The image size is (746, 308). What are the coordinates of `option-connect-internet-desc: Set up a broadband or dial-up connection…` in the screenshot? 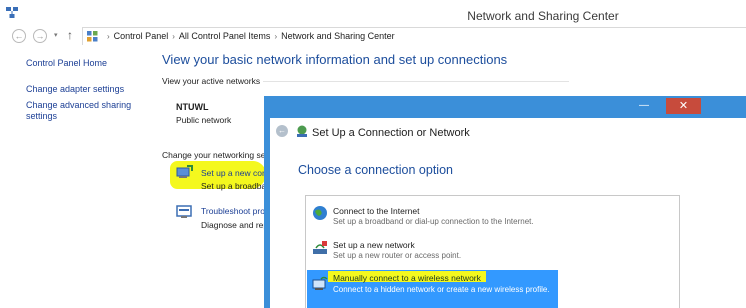 It's located at (433, 221).